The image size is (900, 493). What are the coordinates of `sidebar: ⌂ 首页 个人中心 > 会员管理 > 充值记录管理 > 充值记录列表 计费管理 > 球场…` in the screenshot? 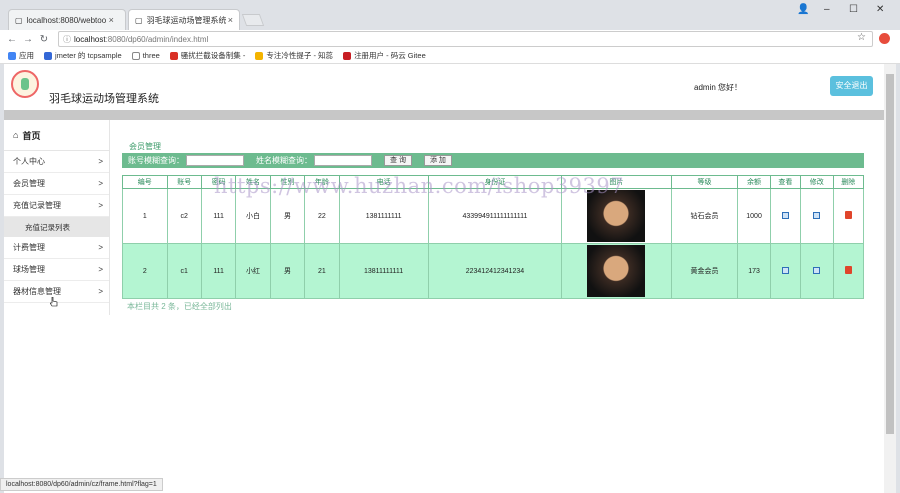 It's located at (57, 217).